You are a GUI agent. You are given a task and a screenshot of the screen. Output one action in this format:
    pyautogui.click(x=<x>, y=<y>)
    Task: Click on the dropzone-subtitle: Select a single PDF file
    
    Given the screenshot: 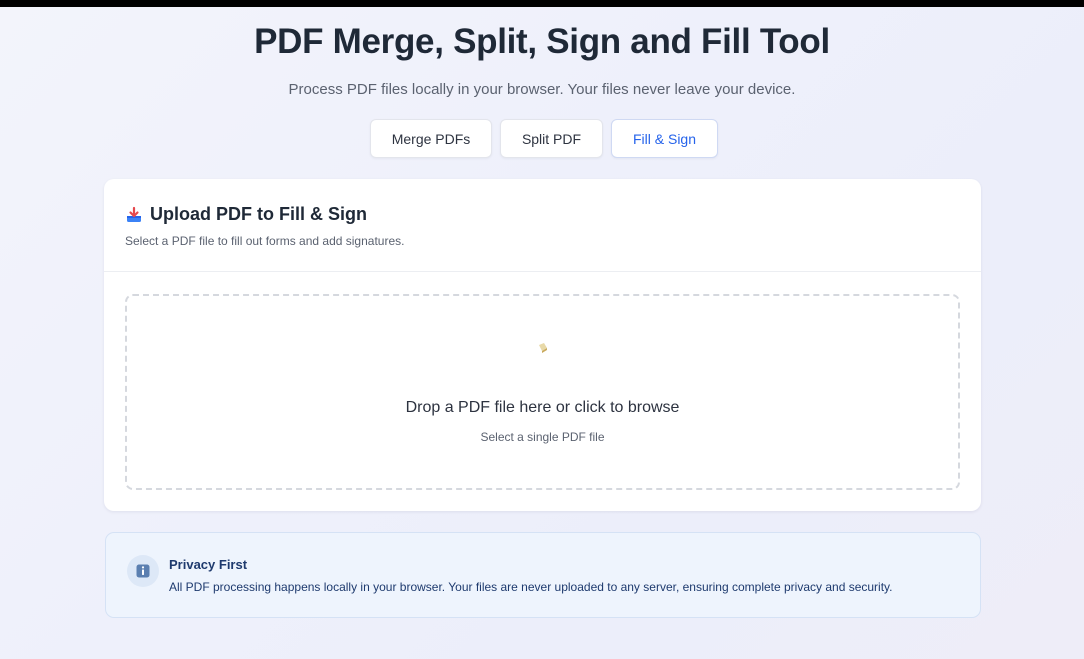 What is the action you would take?
    pyautogui.click(x=542, y=437)
    